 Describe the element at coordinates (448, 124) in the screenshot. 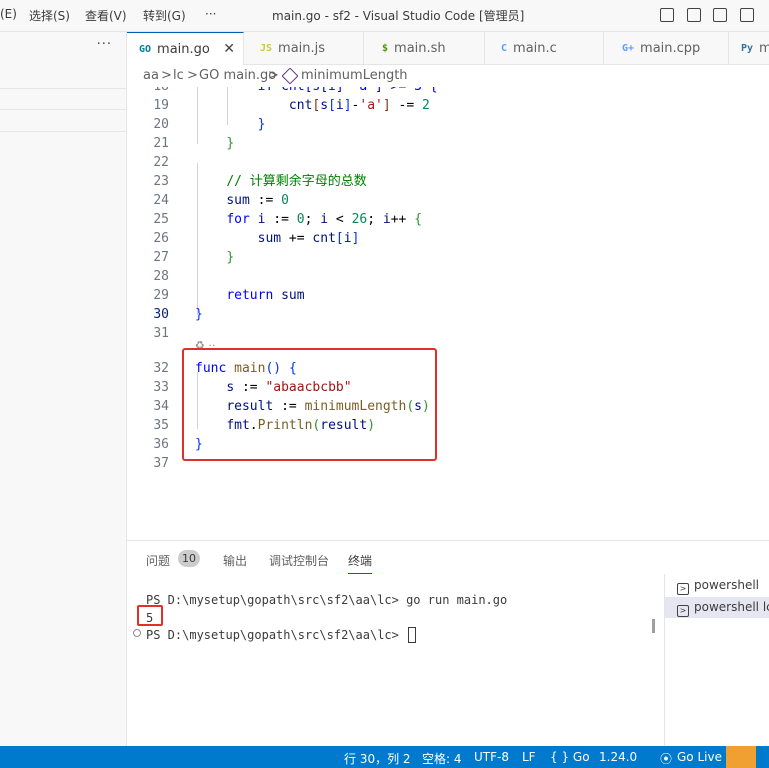

I see `code-line: 20 }` at that location.